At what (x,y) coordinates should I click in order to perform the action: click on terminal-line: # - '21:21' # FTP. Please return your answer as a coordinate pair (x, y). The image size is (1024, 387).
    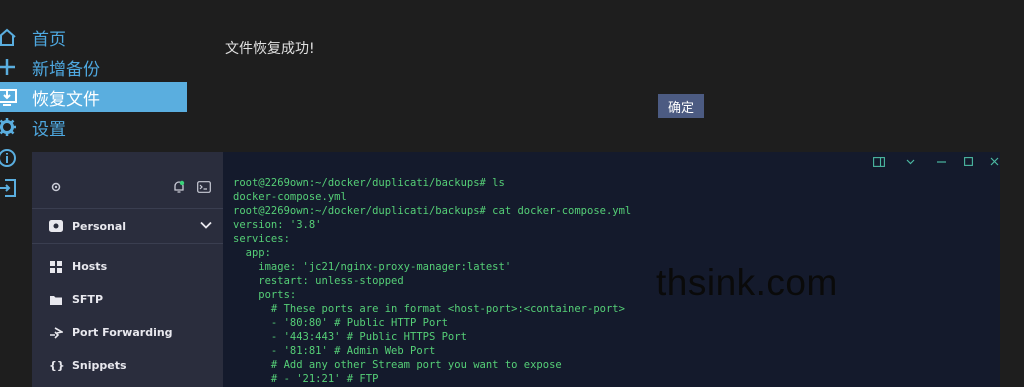
    Looking at the image, I should click on (306, 379).